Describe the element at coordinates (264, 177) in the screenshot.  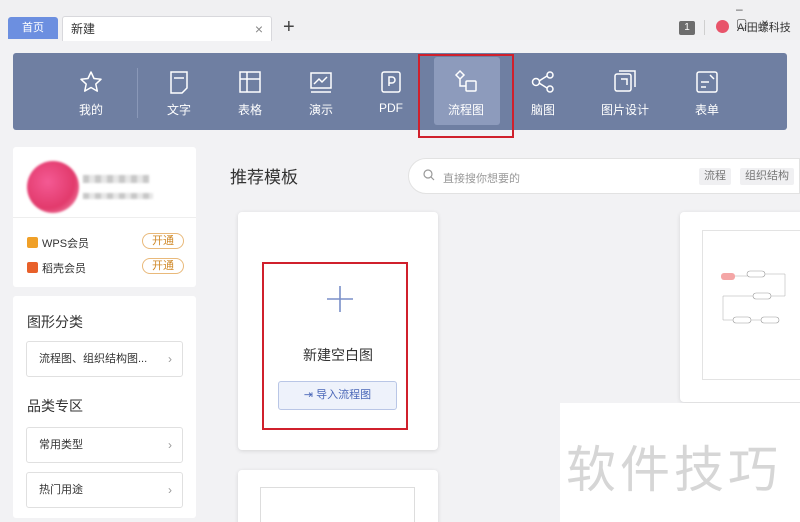
I see `page-title: 推荐模板` at that location.